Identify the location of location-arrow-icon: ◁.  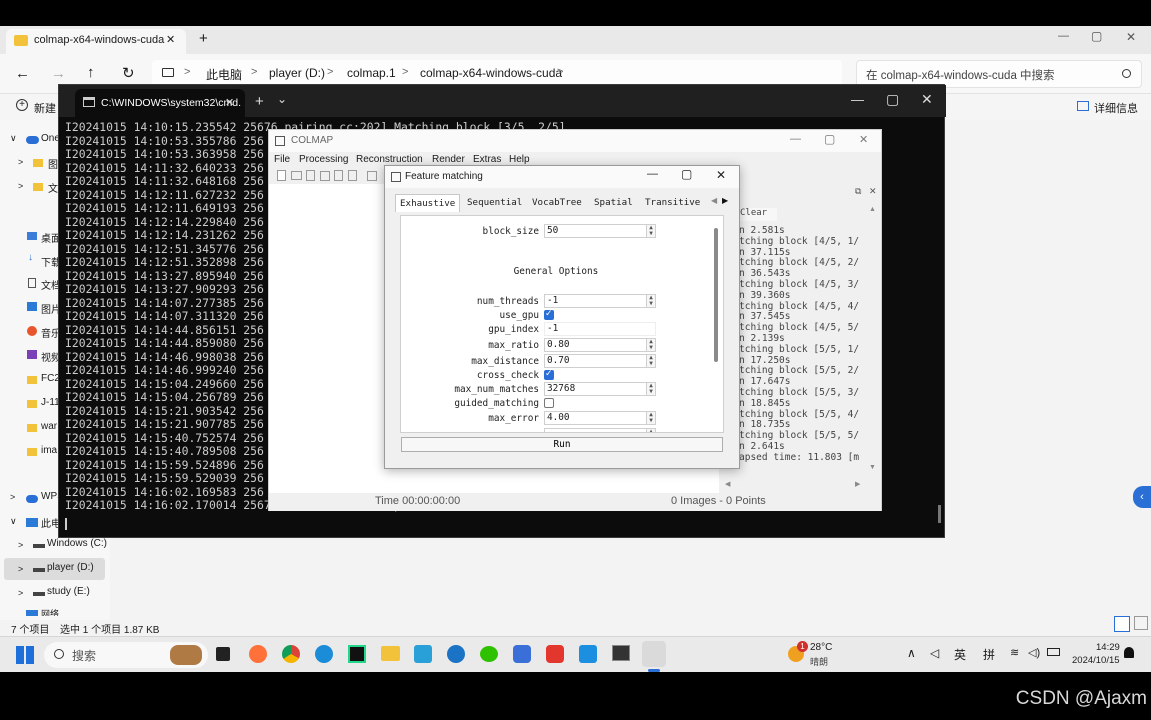
(934, 653).